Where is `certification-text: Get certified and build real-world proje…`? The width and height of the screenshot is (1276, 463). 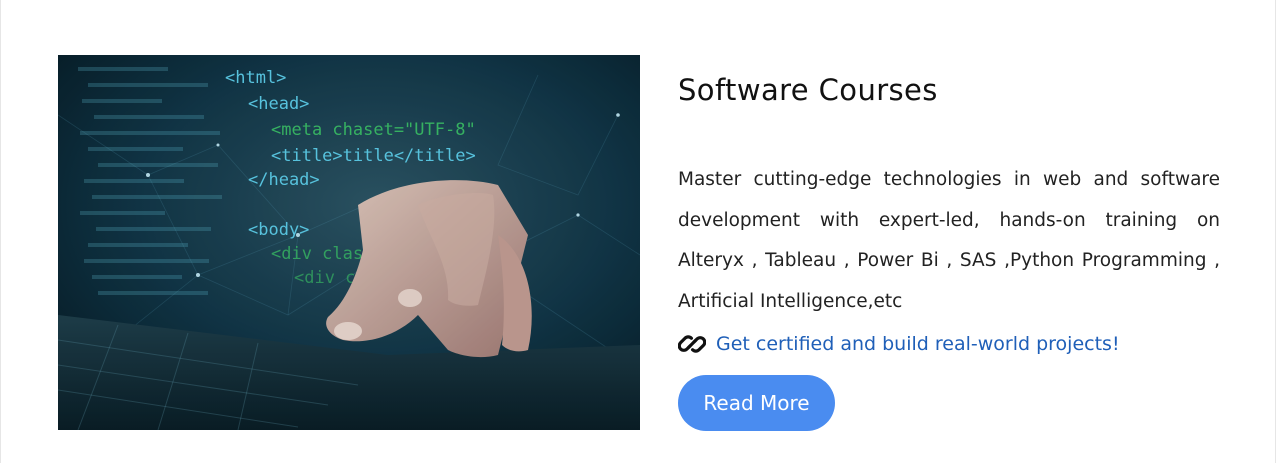 certification-text: Get certified and build real-world proje… is located at coordinates (918, 344).